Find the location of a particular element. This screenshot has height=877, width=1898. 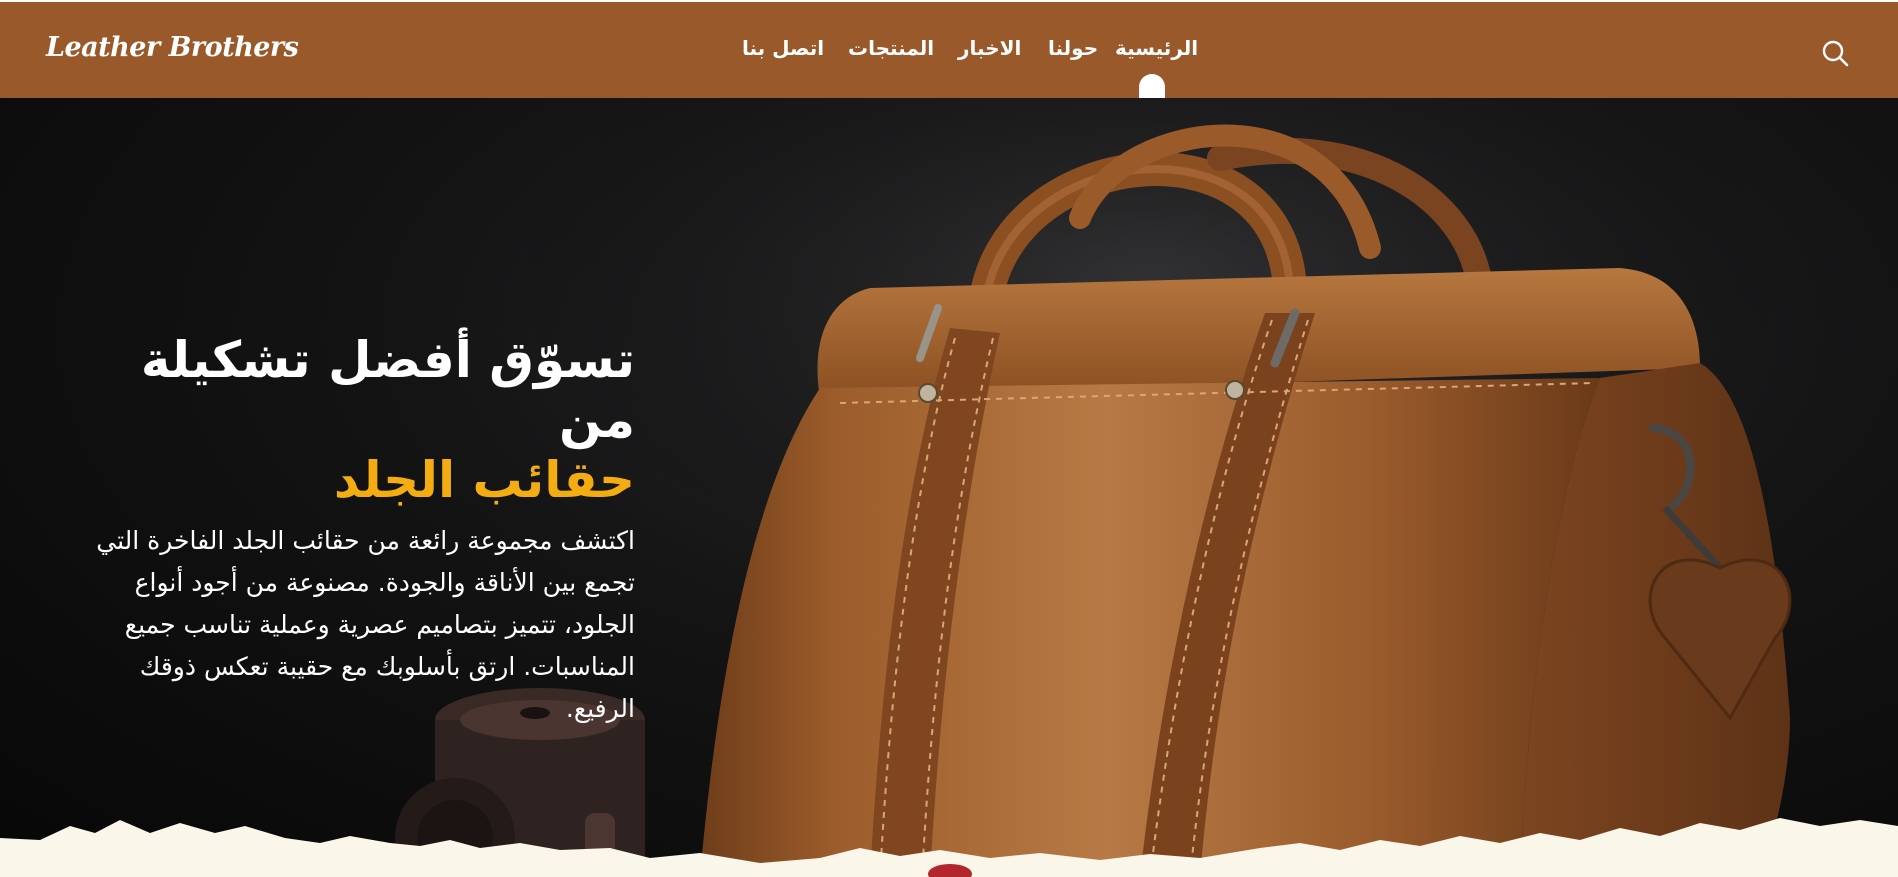

hero-title: تسوّق أفضل تشكيلة من حقائب الجلد is located at coordinates (362, 420).